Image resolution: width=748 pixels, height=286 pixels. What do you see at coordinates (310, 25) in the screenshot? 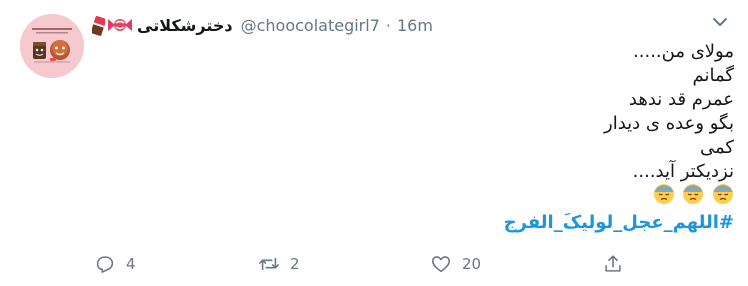
I see `author-handle: @choocolategirl7` at bounding box center [310, 25].